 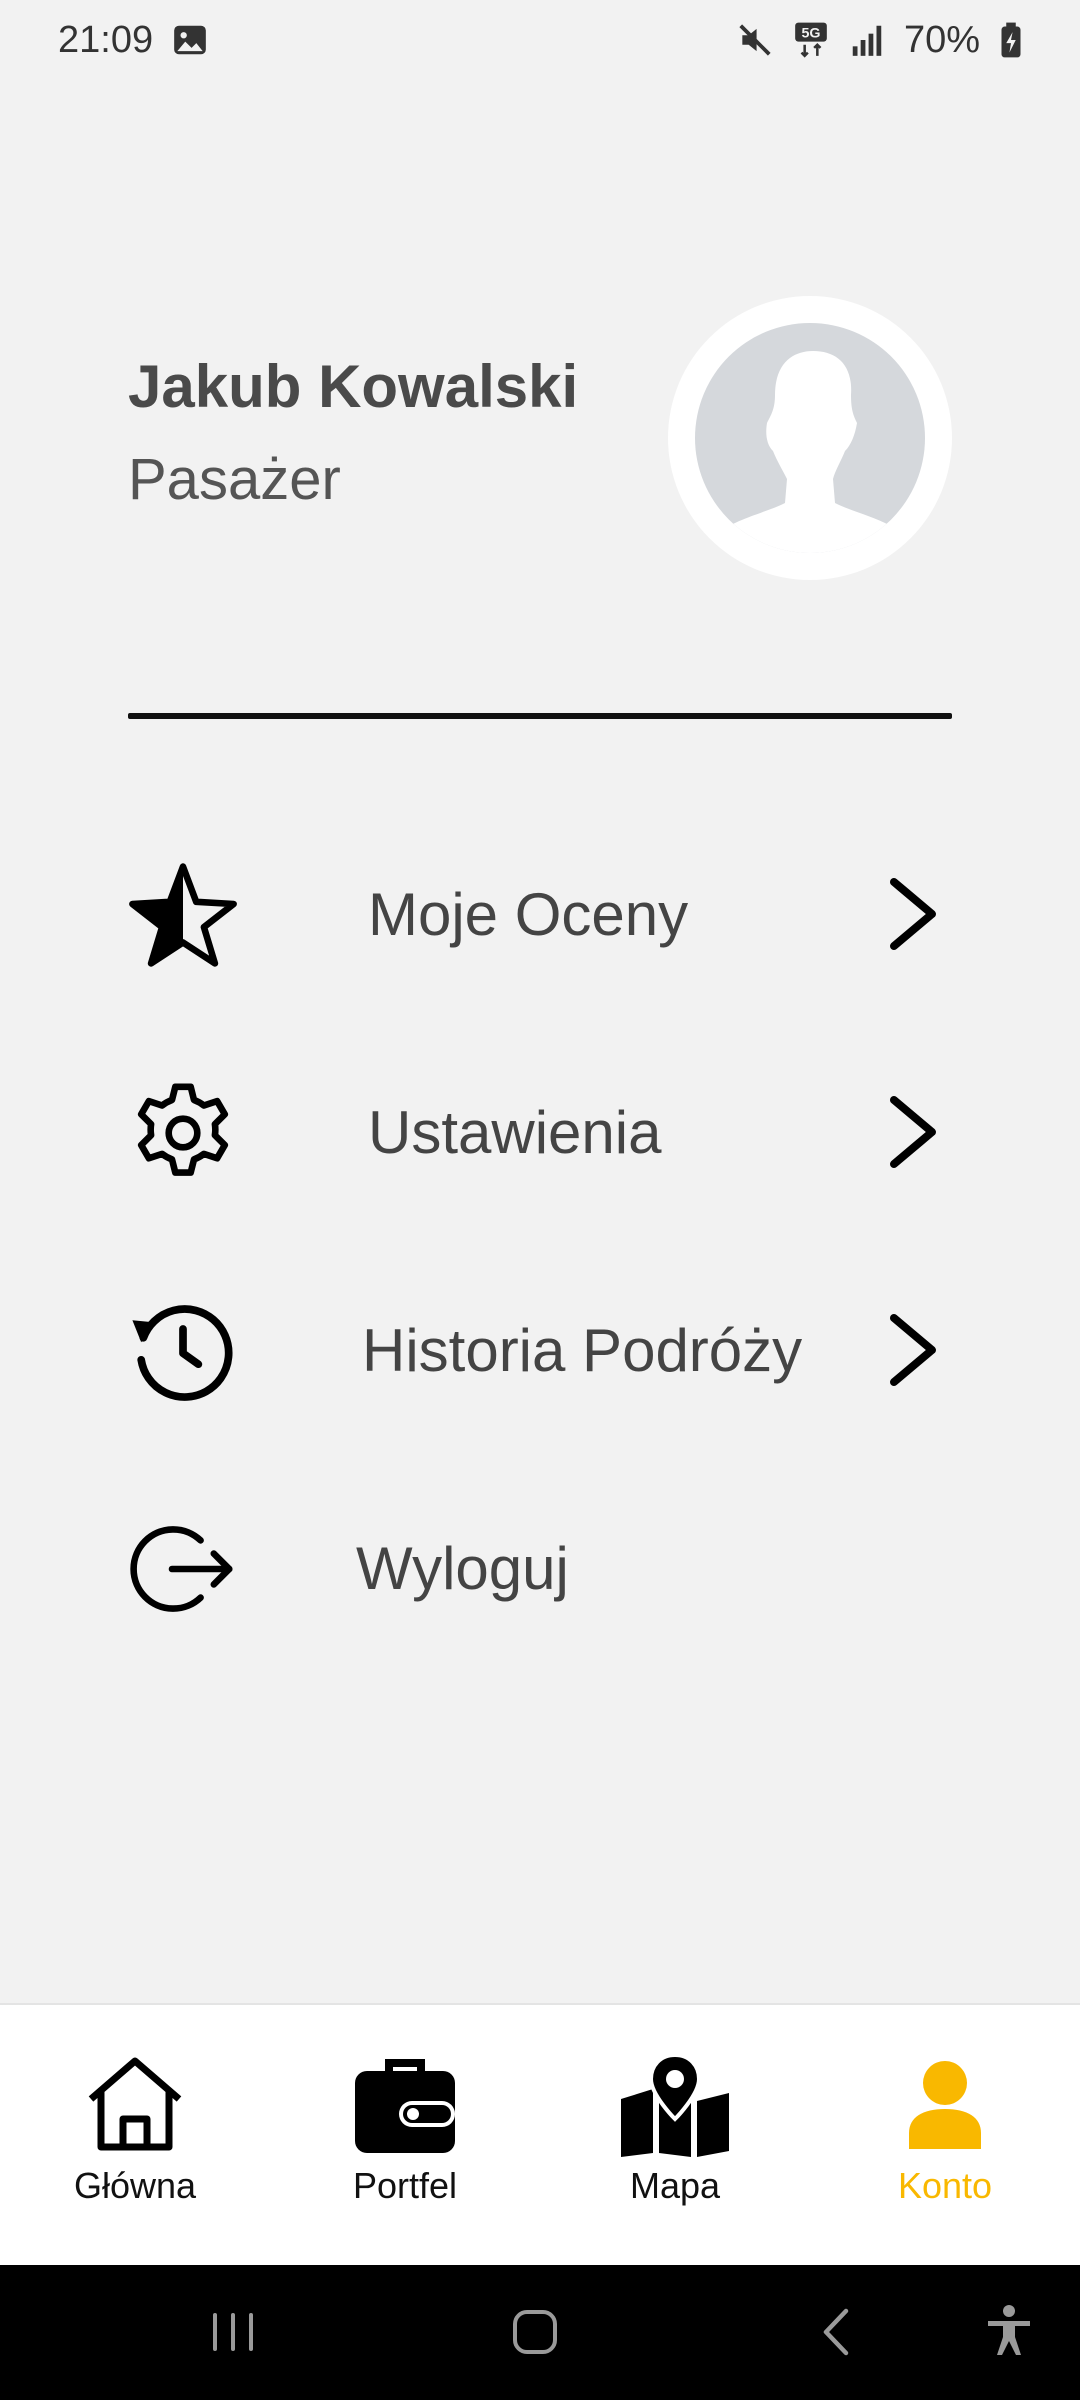 I want to click on menu-item-settings: Ustawienia, so click(x=540, y=1147).